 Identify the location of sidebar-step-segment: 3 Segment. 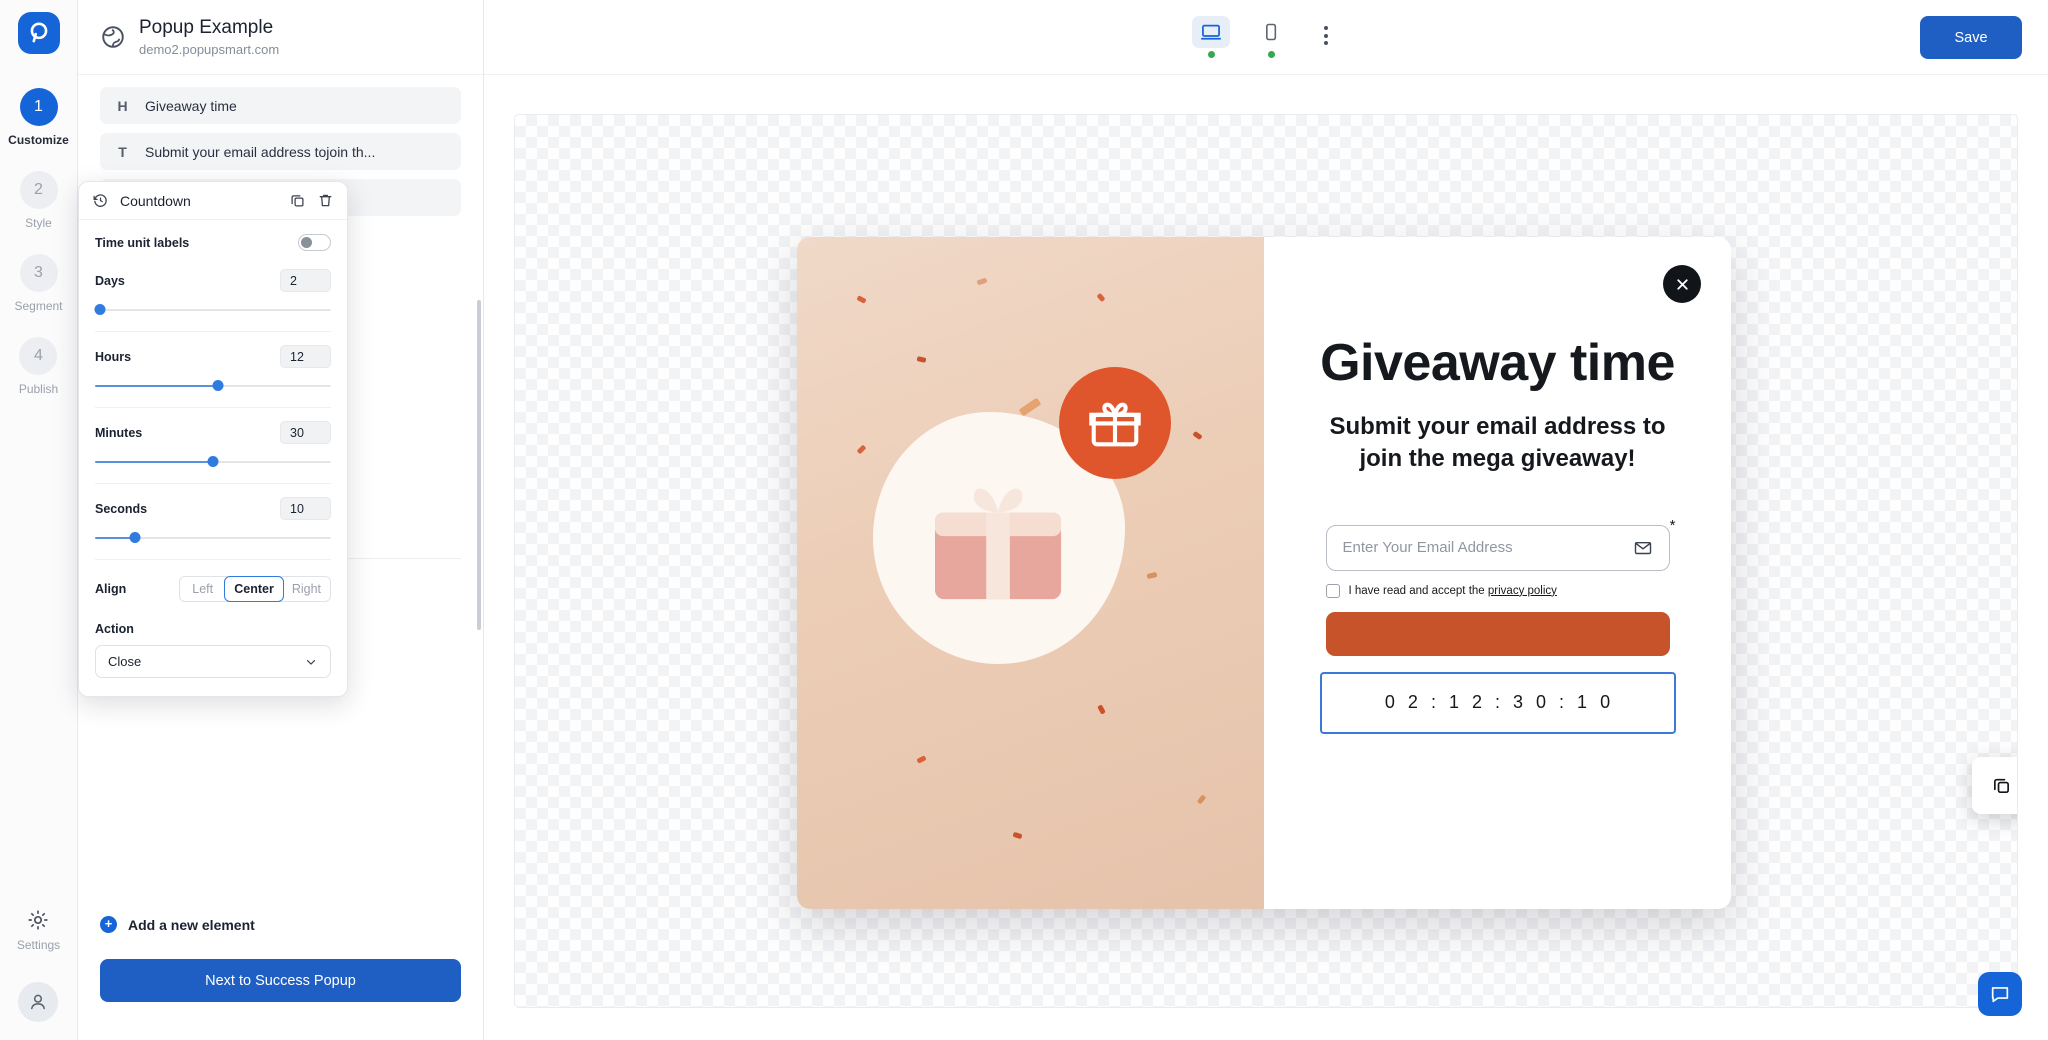
(38, 283).